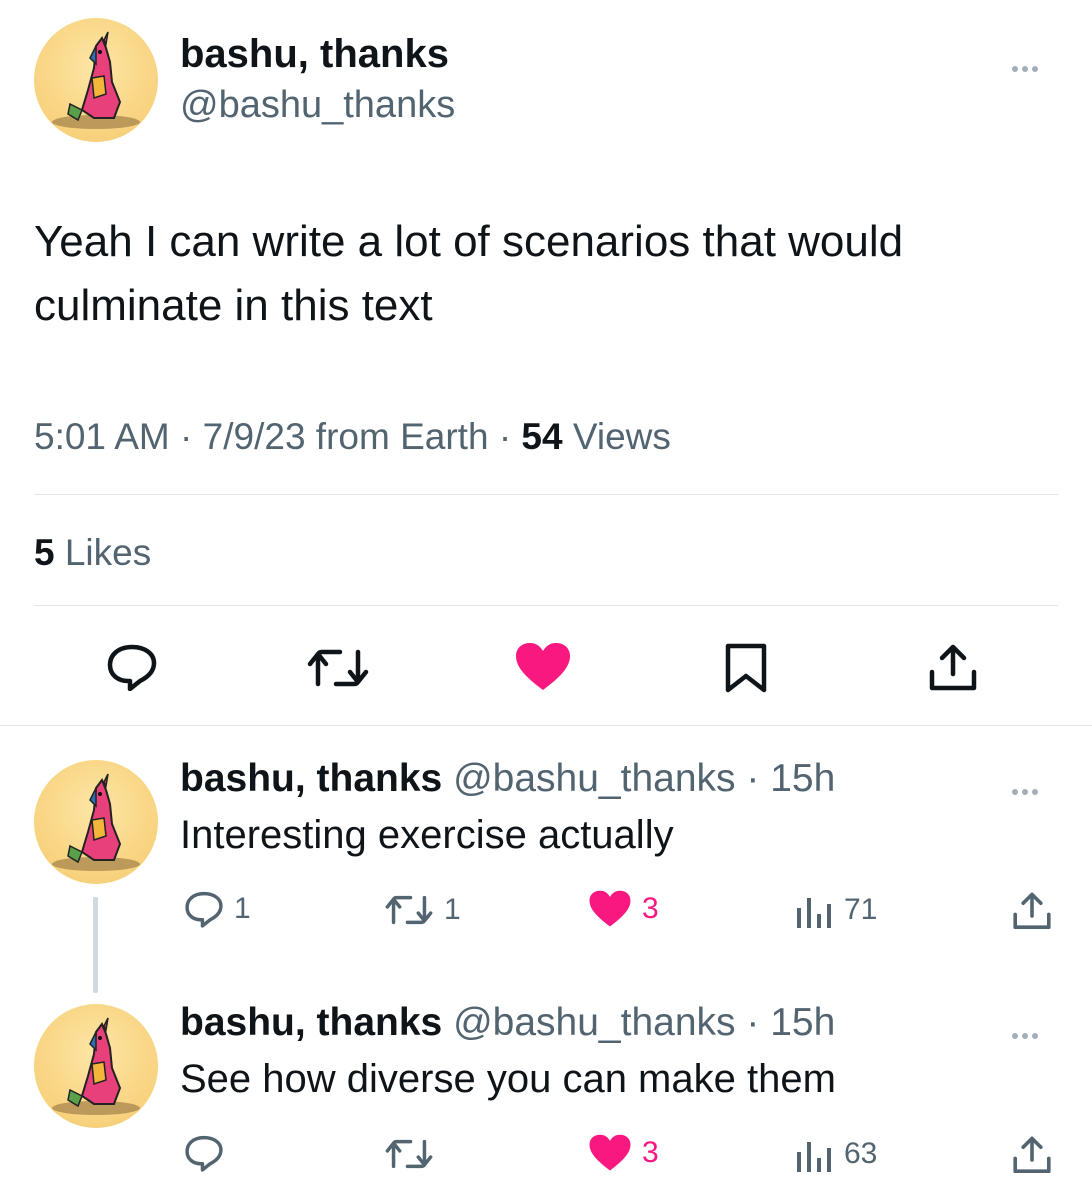  What do you see at coordinates (835, 910) in the screenshot?
I see `views-button: 71` at bounding box center [835, 910].